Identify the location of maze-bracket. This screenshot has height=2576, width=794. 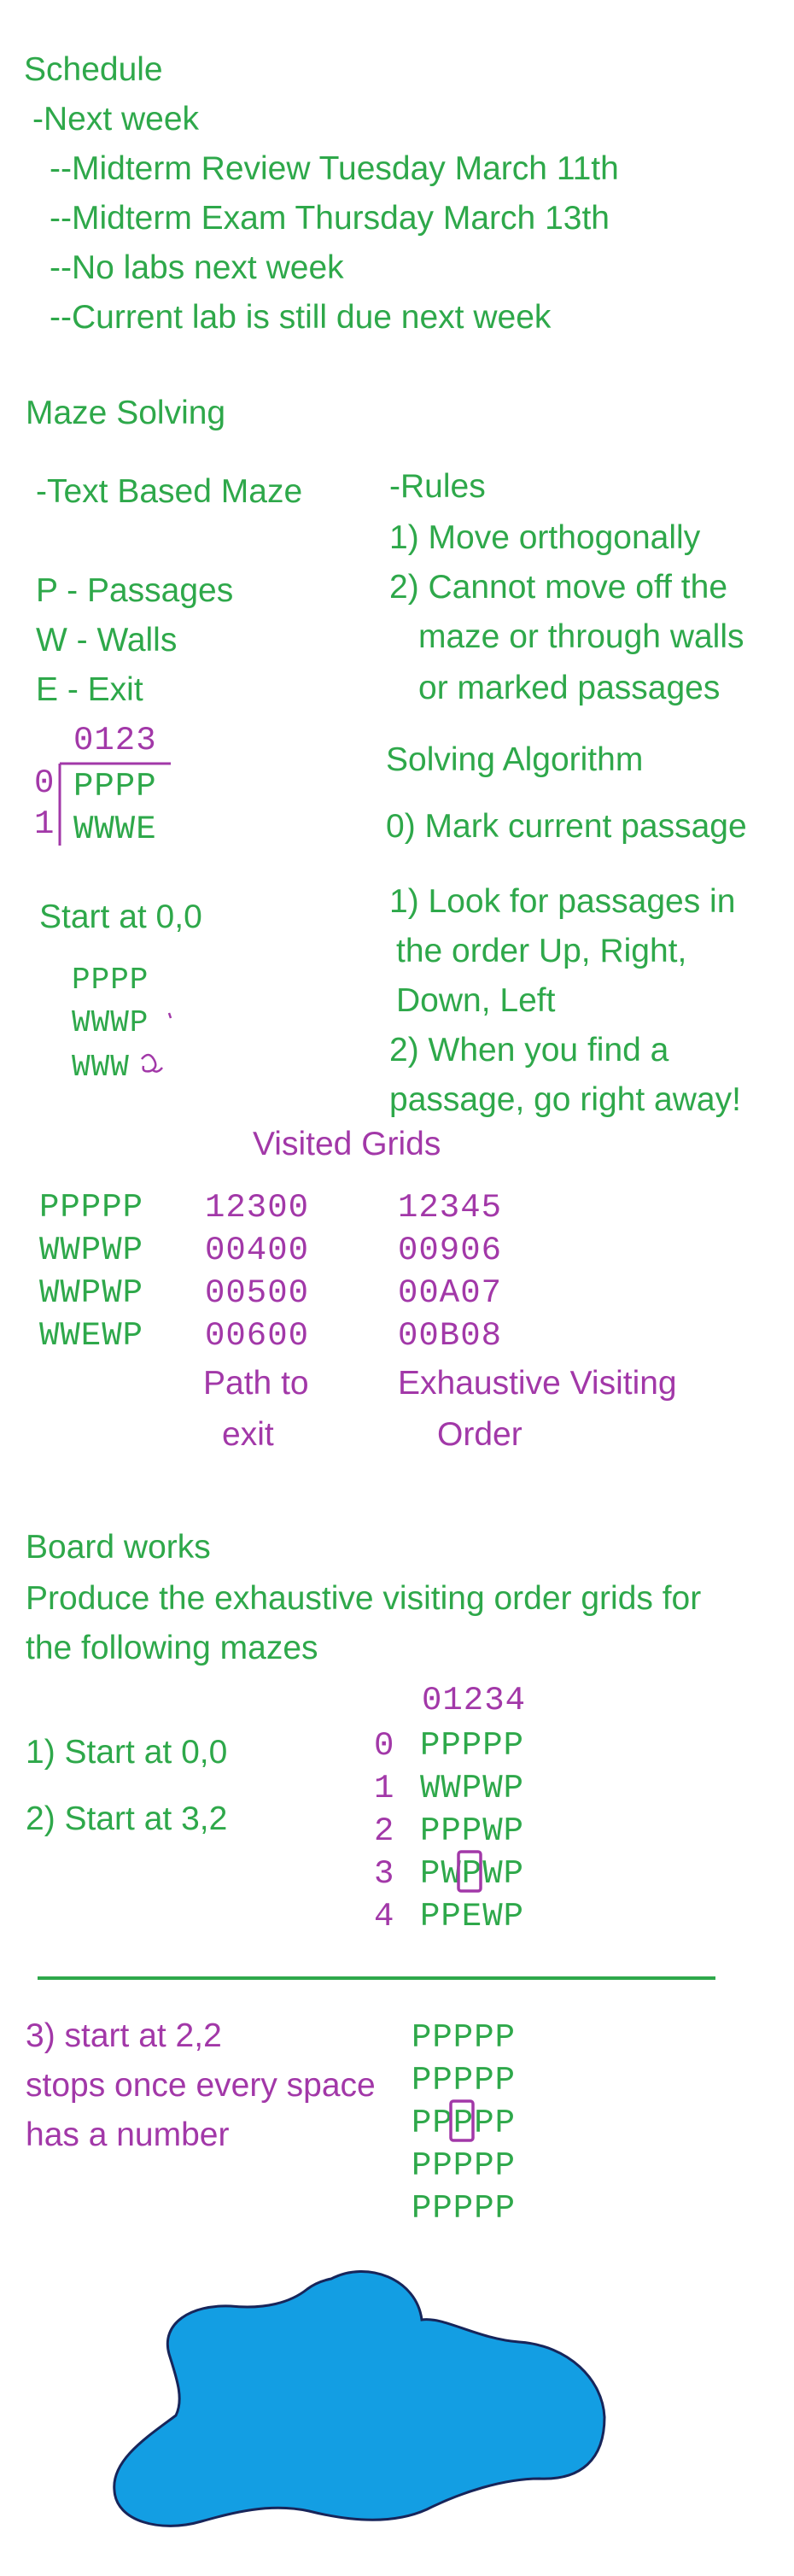
(114, 804).